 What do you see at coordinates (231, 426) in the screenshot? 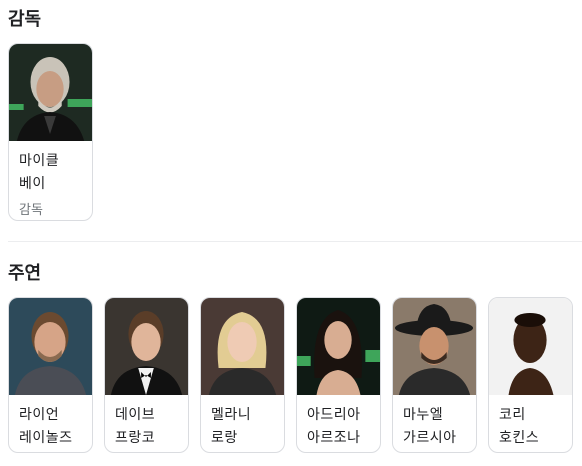
I see `cast-name: 멜라니 로랑` at bounding box center [231, 426].